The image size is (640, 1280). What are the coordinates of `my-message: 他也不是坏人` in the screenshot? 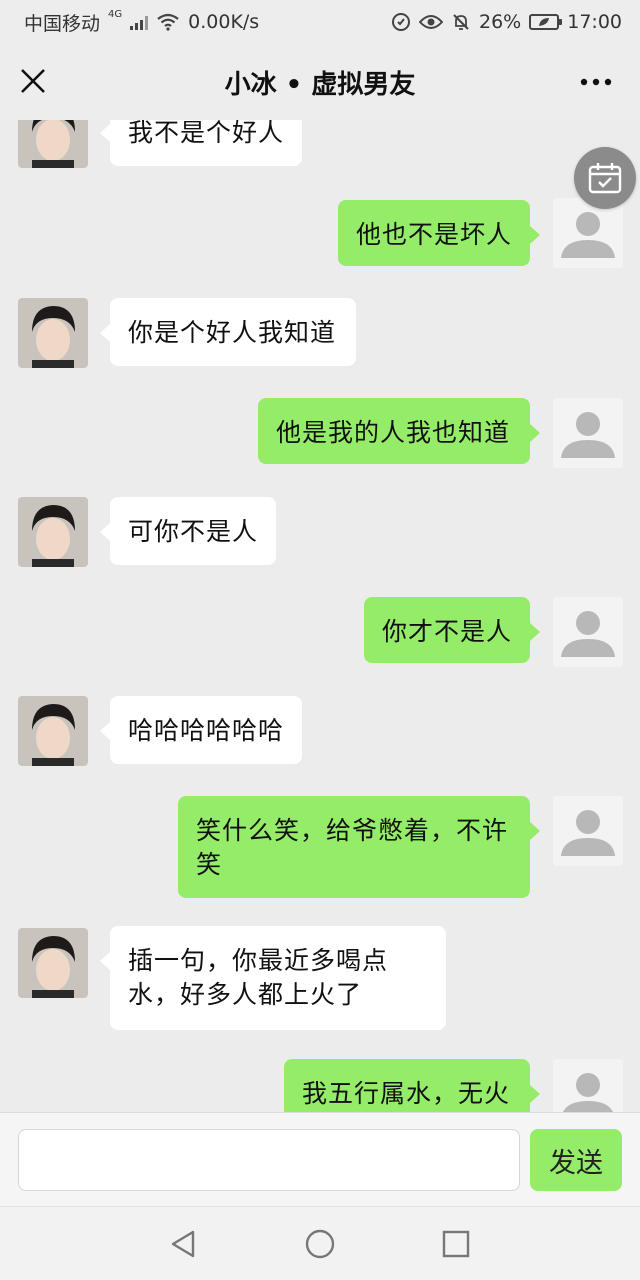 It's located at (439, 233).